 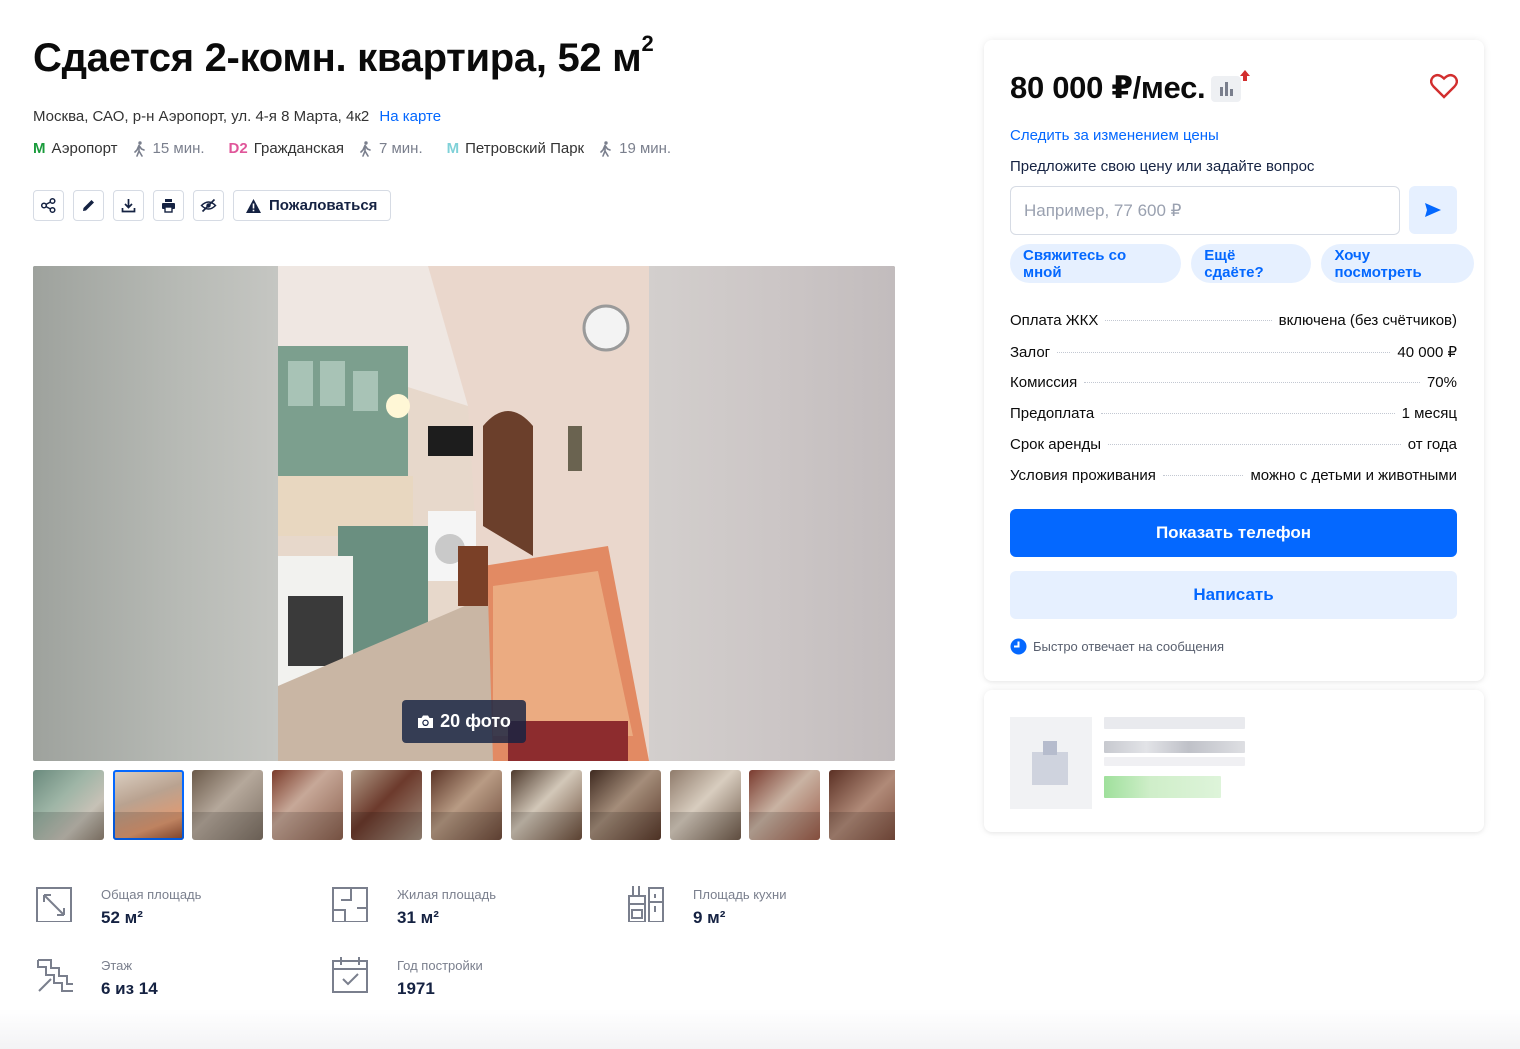 I want to click on price-offer-input, so click(x=1205, y=210).